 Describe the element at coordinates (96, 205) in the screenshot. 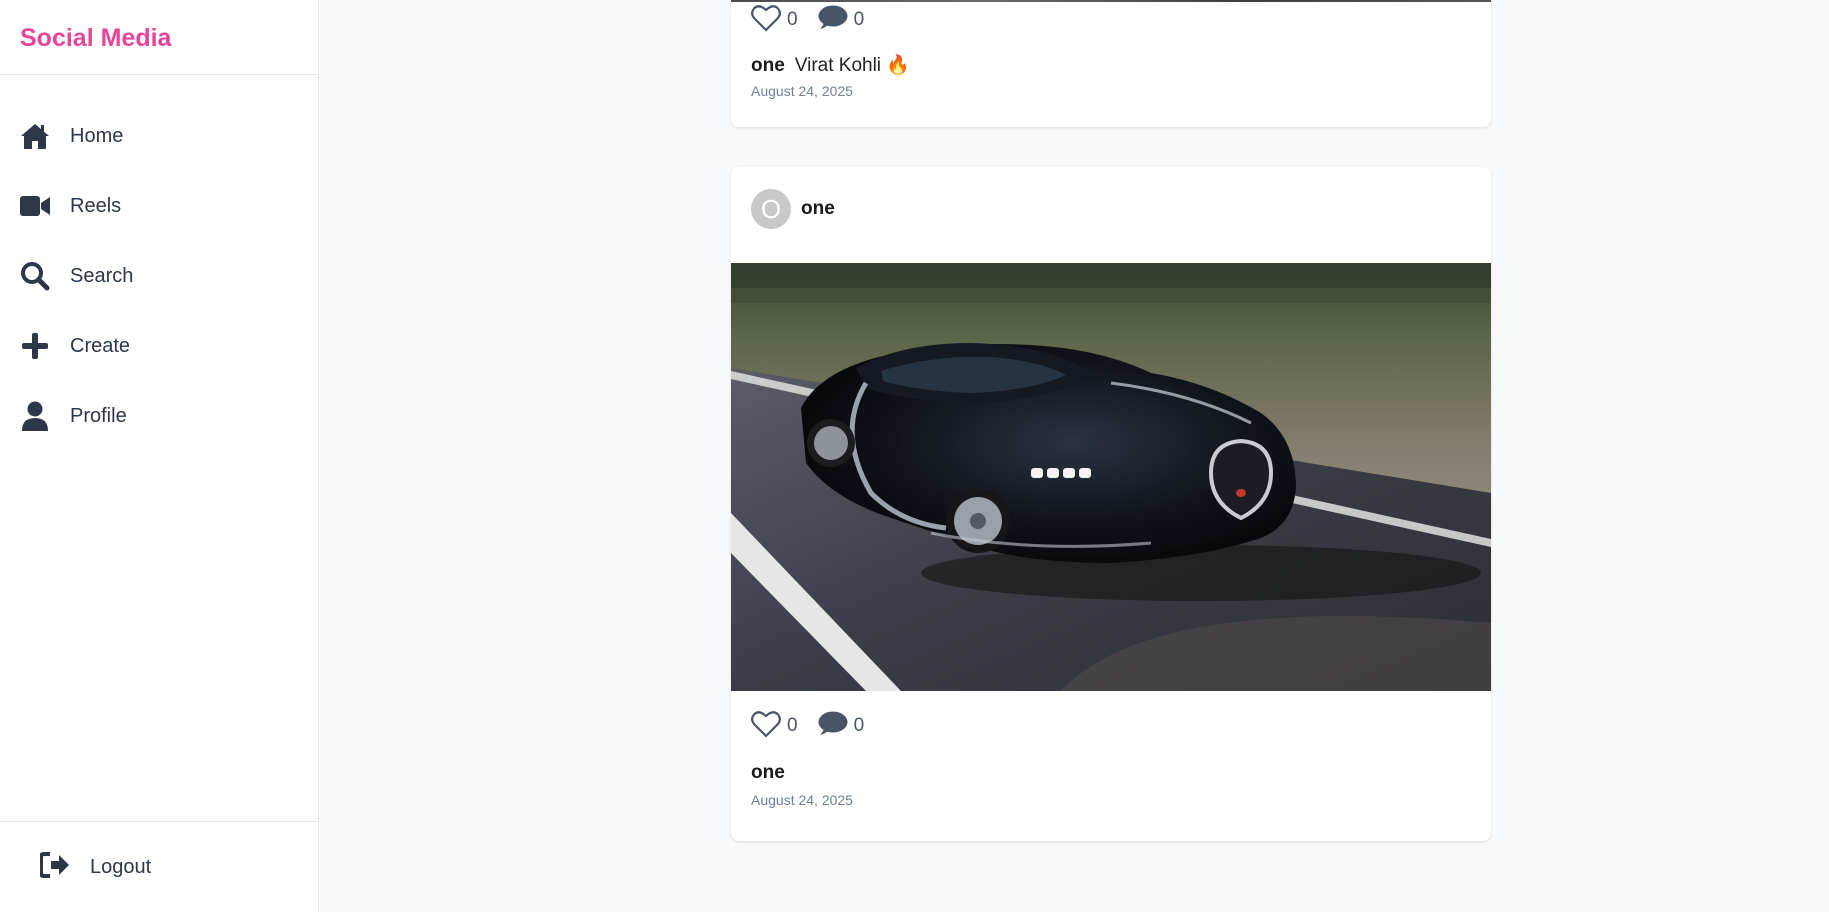

I see `sidebar-item-label: Reels` at that location.